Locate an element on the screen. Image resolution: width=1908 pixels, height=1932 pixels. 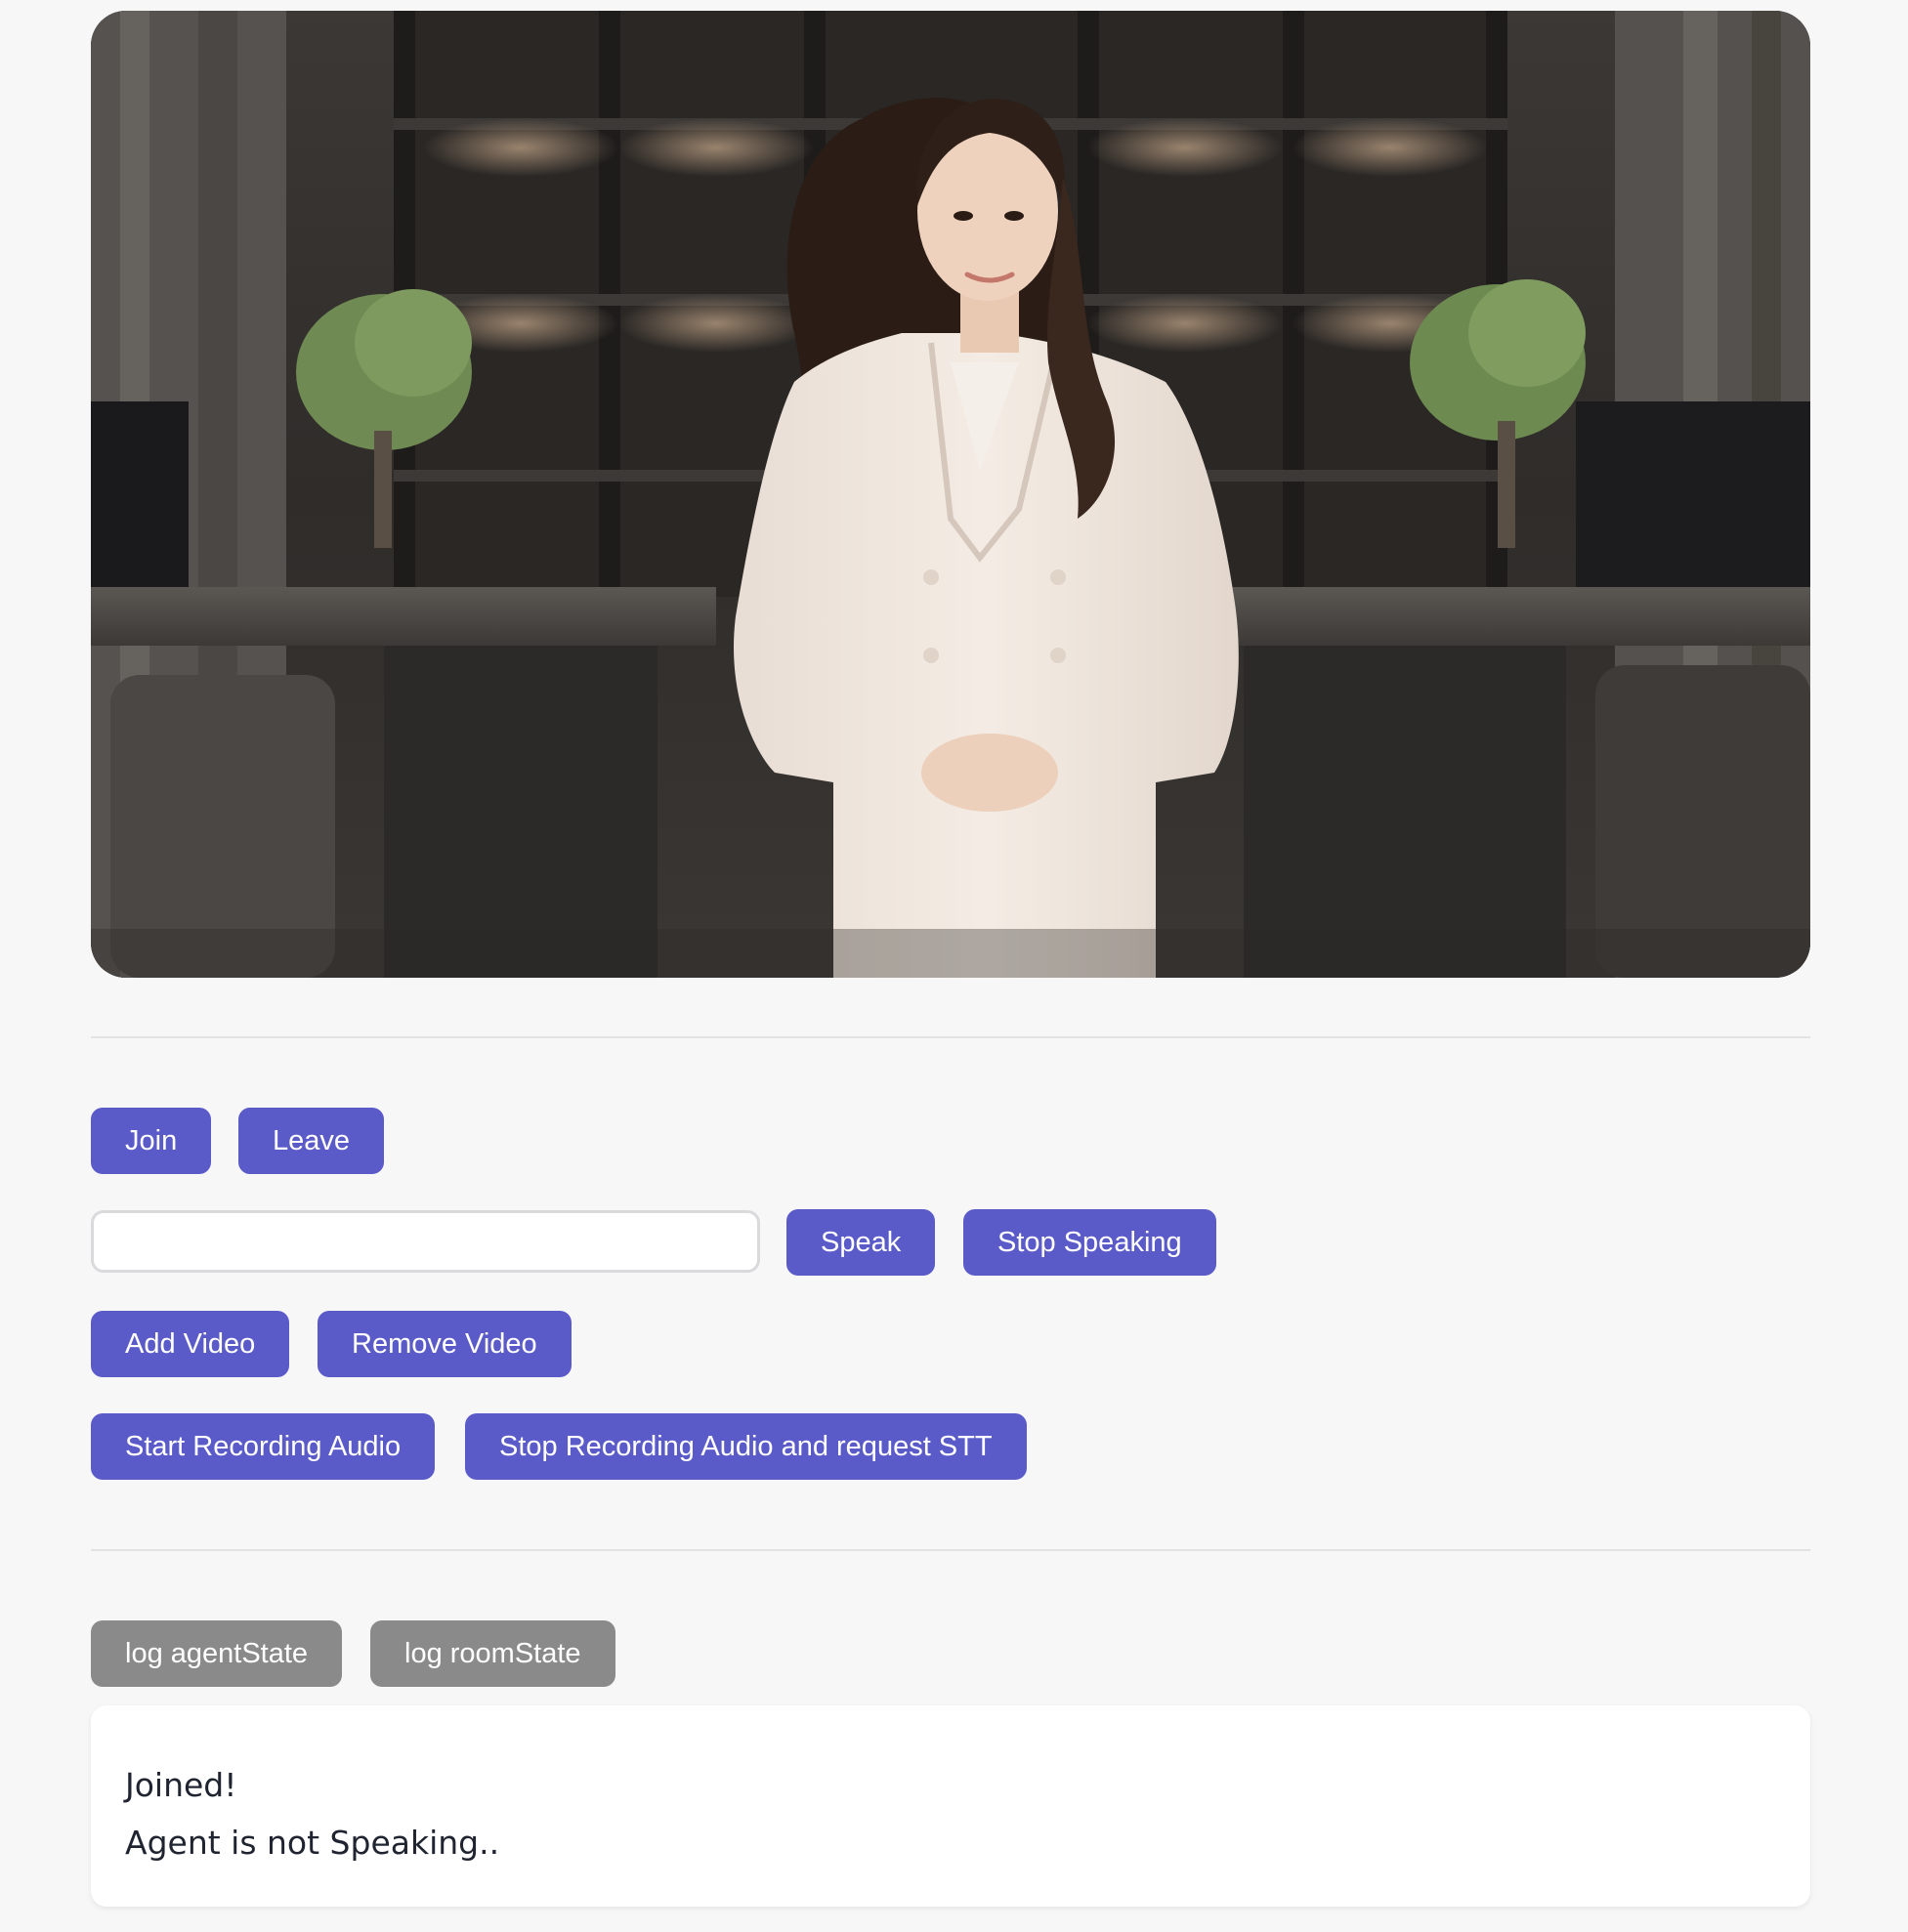
join-button: Join is located at coordinates (151, 1141).